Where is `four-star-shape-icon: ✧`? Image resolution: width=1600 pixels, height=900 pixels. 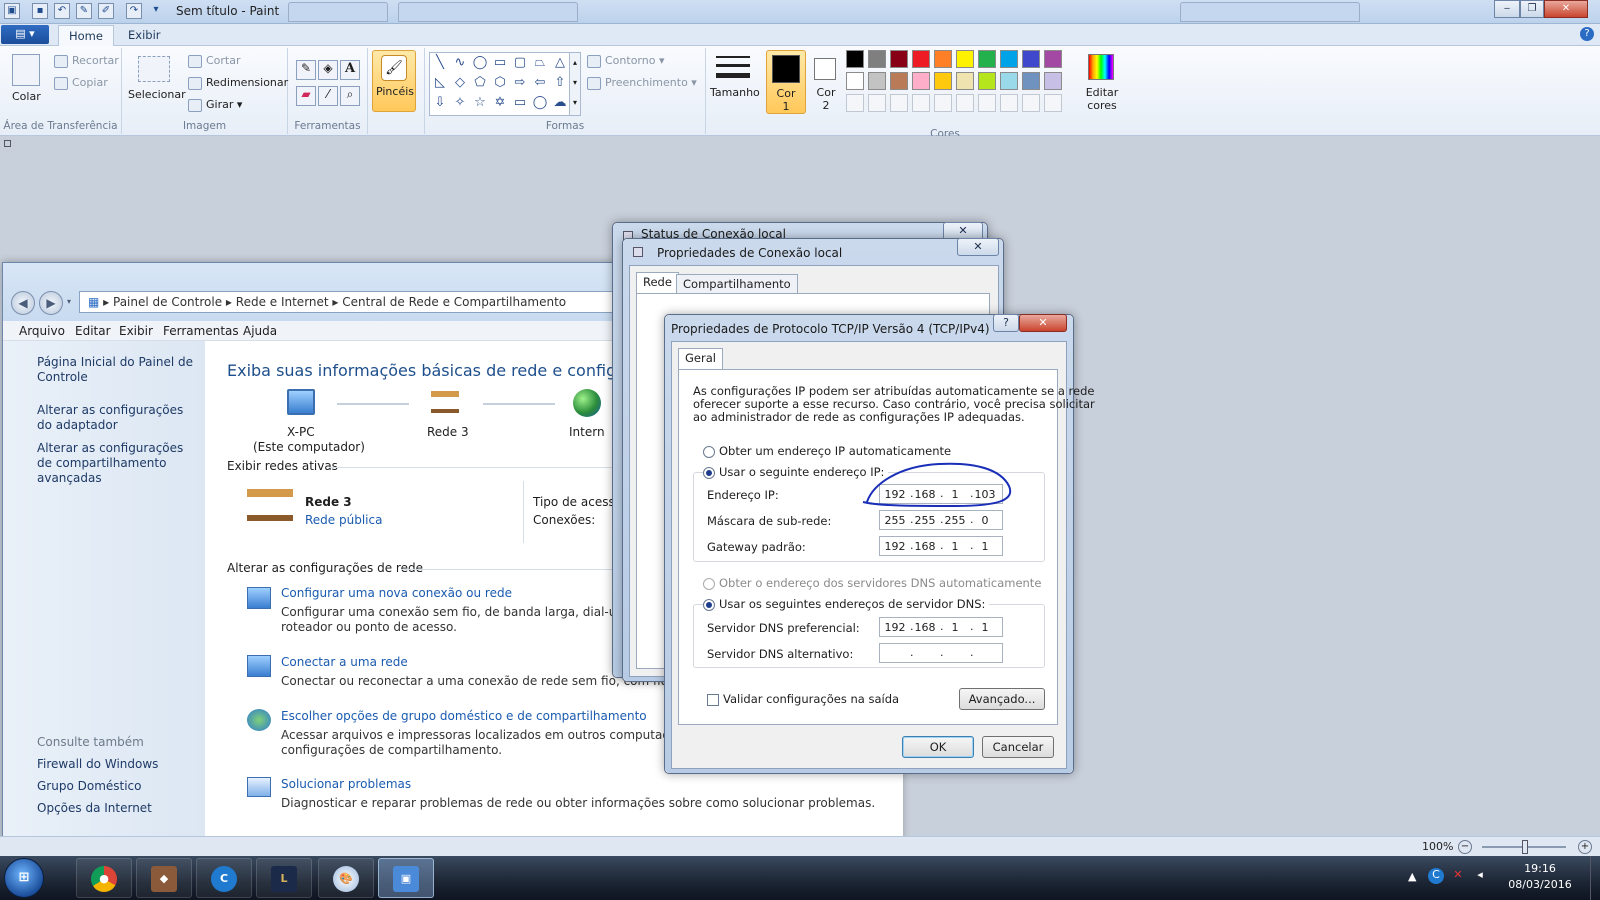 four-star-shape-icon: ✧ is located at coordinates (460, 103).